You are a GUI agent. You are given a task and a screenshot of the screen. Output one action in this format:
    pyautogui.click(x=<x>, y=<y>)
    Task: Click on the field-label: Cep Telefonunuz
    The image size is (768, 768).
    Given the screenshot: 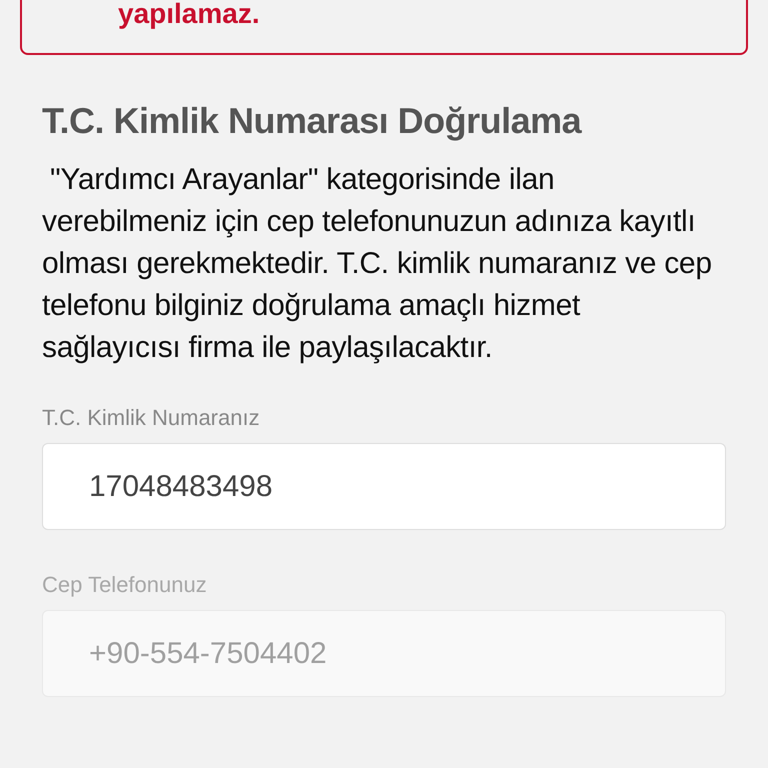 What is the action you would take?
    pyautogui.click(x=125, y=585)
    